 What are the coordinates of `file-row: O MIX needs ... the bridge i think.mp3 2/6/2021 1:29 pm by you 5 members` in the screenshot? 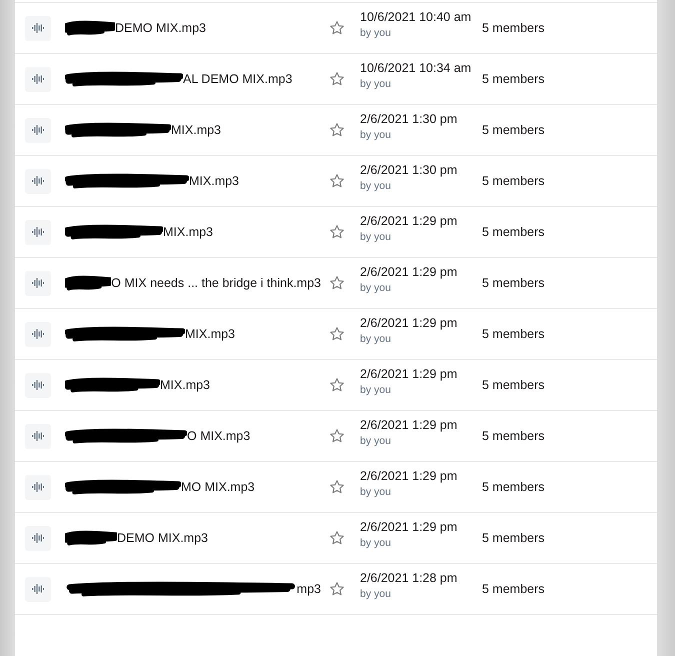 It's located at (336, 282).